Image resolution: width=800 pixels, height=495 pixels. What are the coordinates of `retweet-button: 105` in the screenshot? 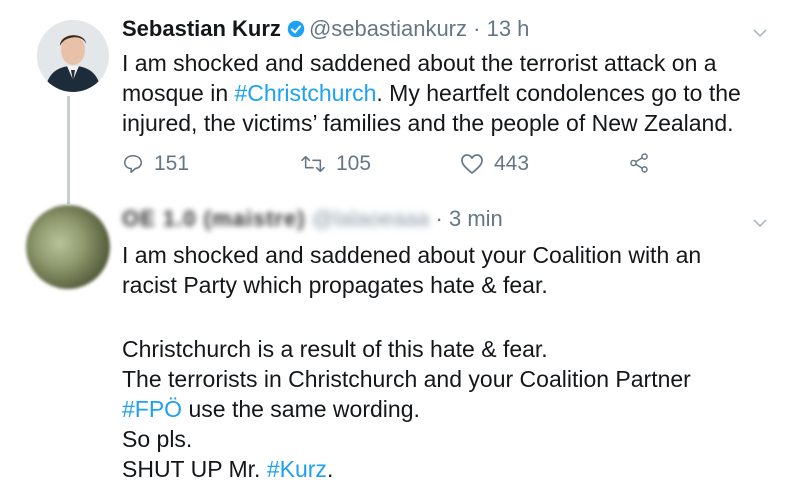 It's located at (335, 164).